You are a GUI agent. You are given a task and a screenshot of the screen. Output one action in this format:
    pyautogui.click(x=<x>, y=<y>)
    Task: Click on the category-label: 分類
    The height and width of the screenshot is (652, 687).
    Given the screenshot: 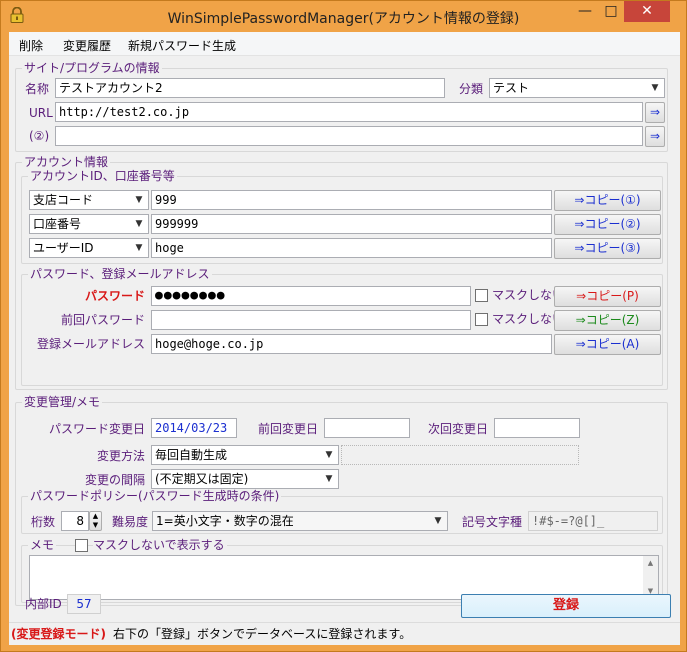 What is the action you would take?
    pyautogui.click(x=471, y=89)
    